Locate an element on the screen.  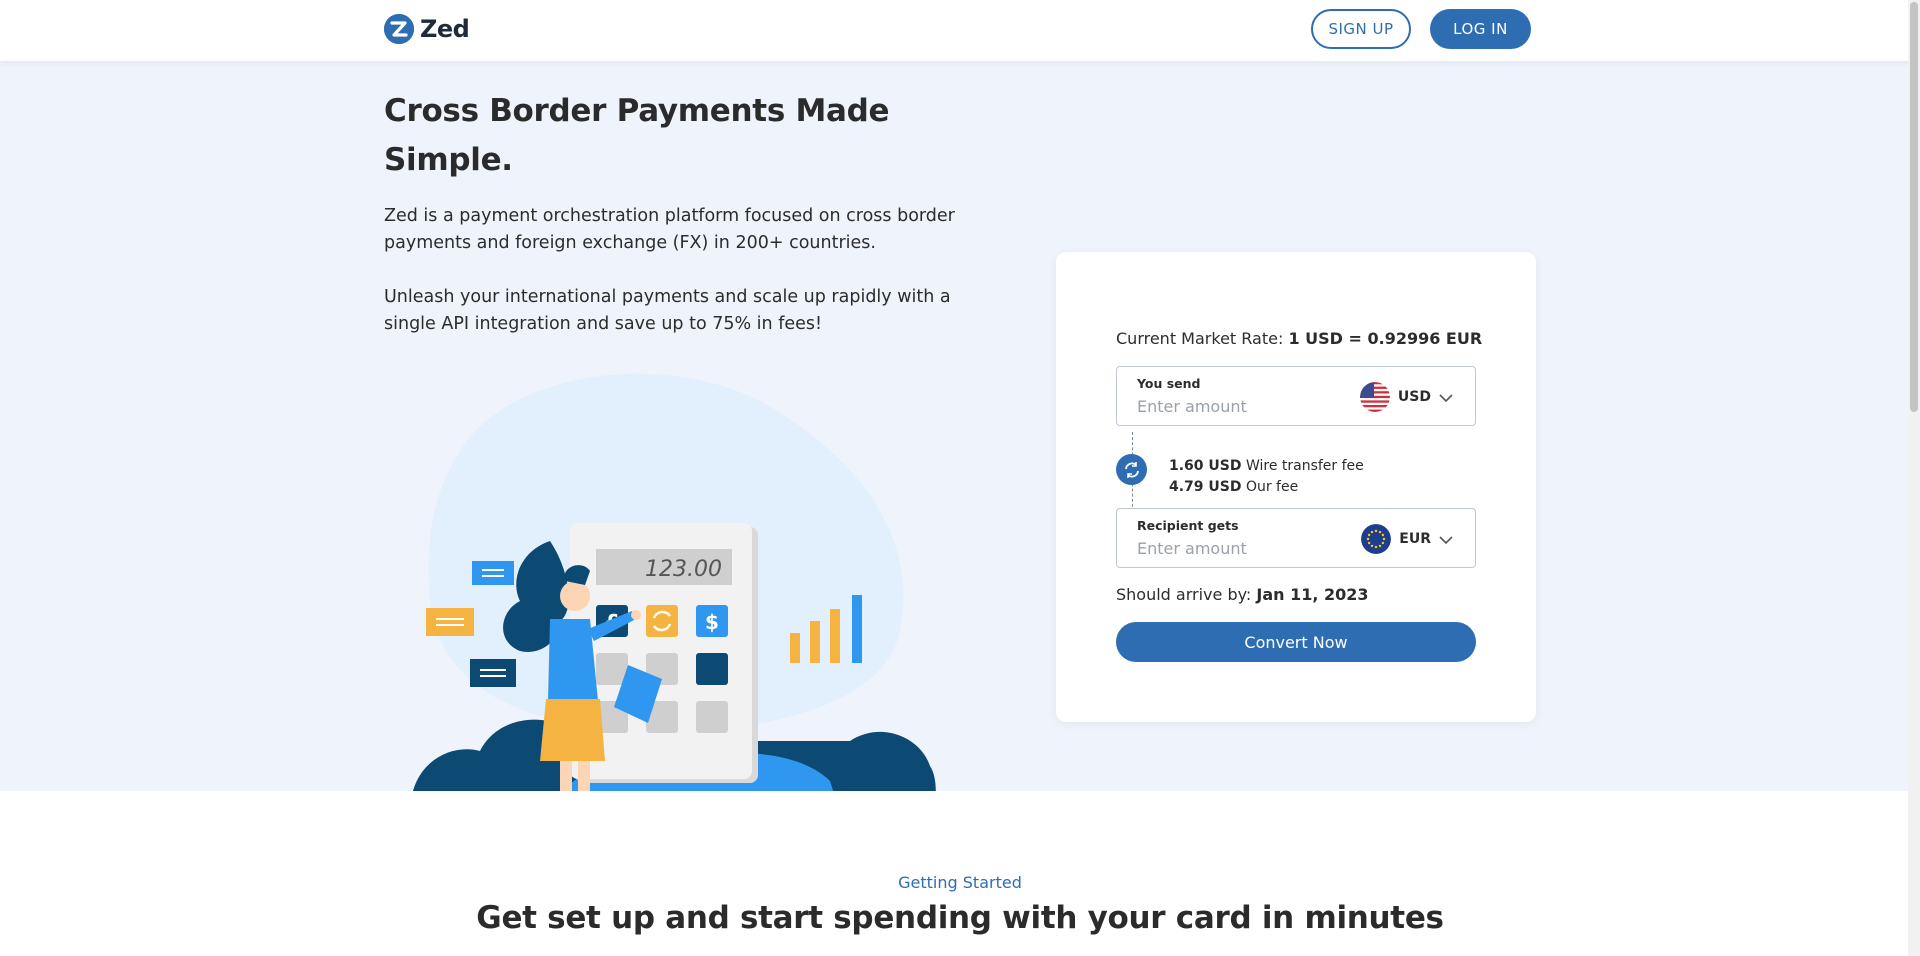
our-fee-amount: 4.79 USD is located at coordinates (1205, 487).